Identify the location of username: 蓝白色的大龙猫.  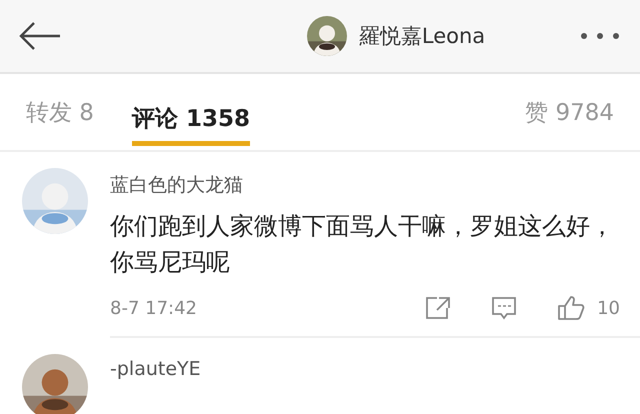
(365, 185).